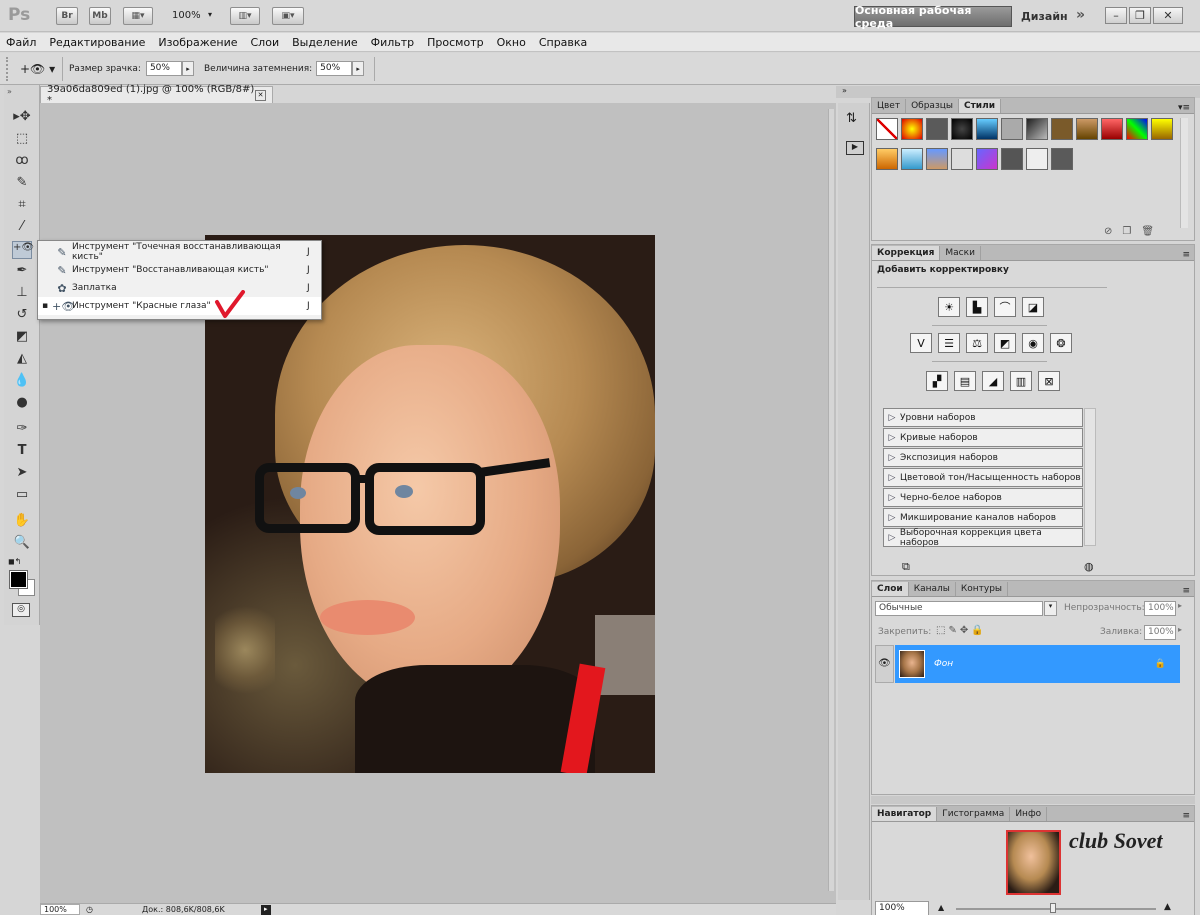 Image resolution: width=1200 pixels, height=915 pixels. What do you see at coordinates (22, 474) in the screenshot?
I see `path-selection-tool-icon: ➤` at bounding box center [22, 474].